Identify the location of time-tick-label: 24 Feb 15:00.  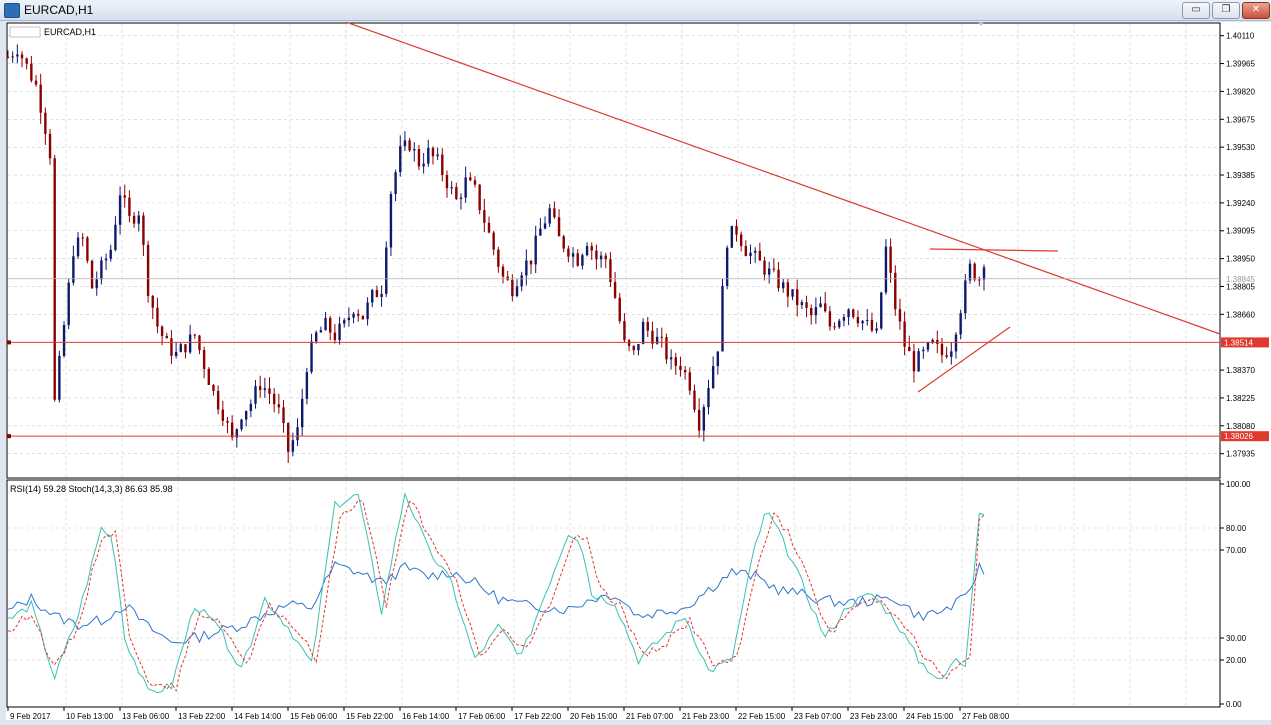
(930, 716).